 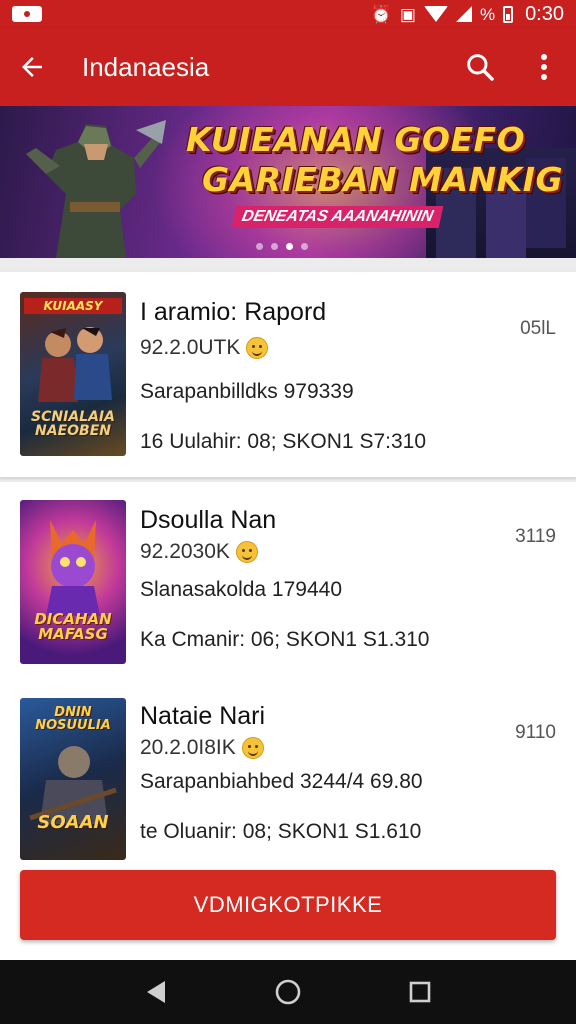 I want to click on notification-icon, so click(x=27, y=14).